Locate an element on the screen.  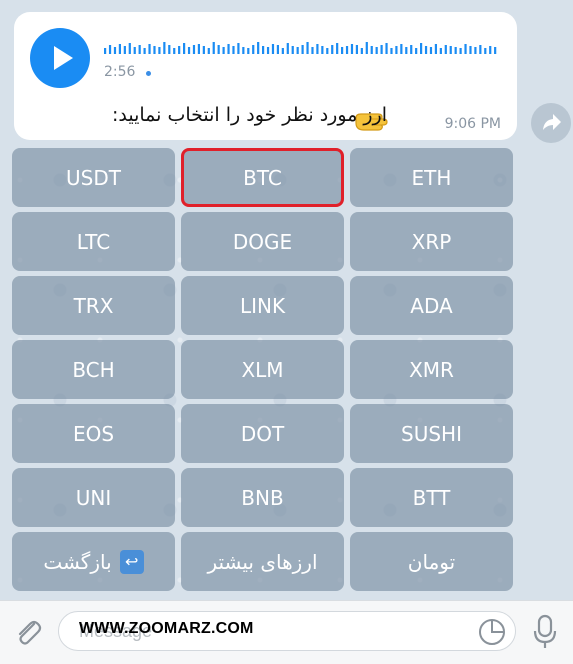
forward-icon is located at coordinates (552, 122).